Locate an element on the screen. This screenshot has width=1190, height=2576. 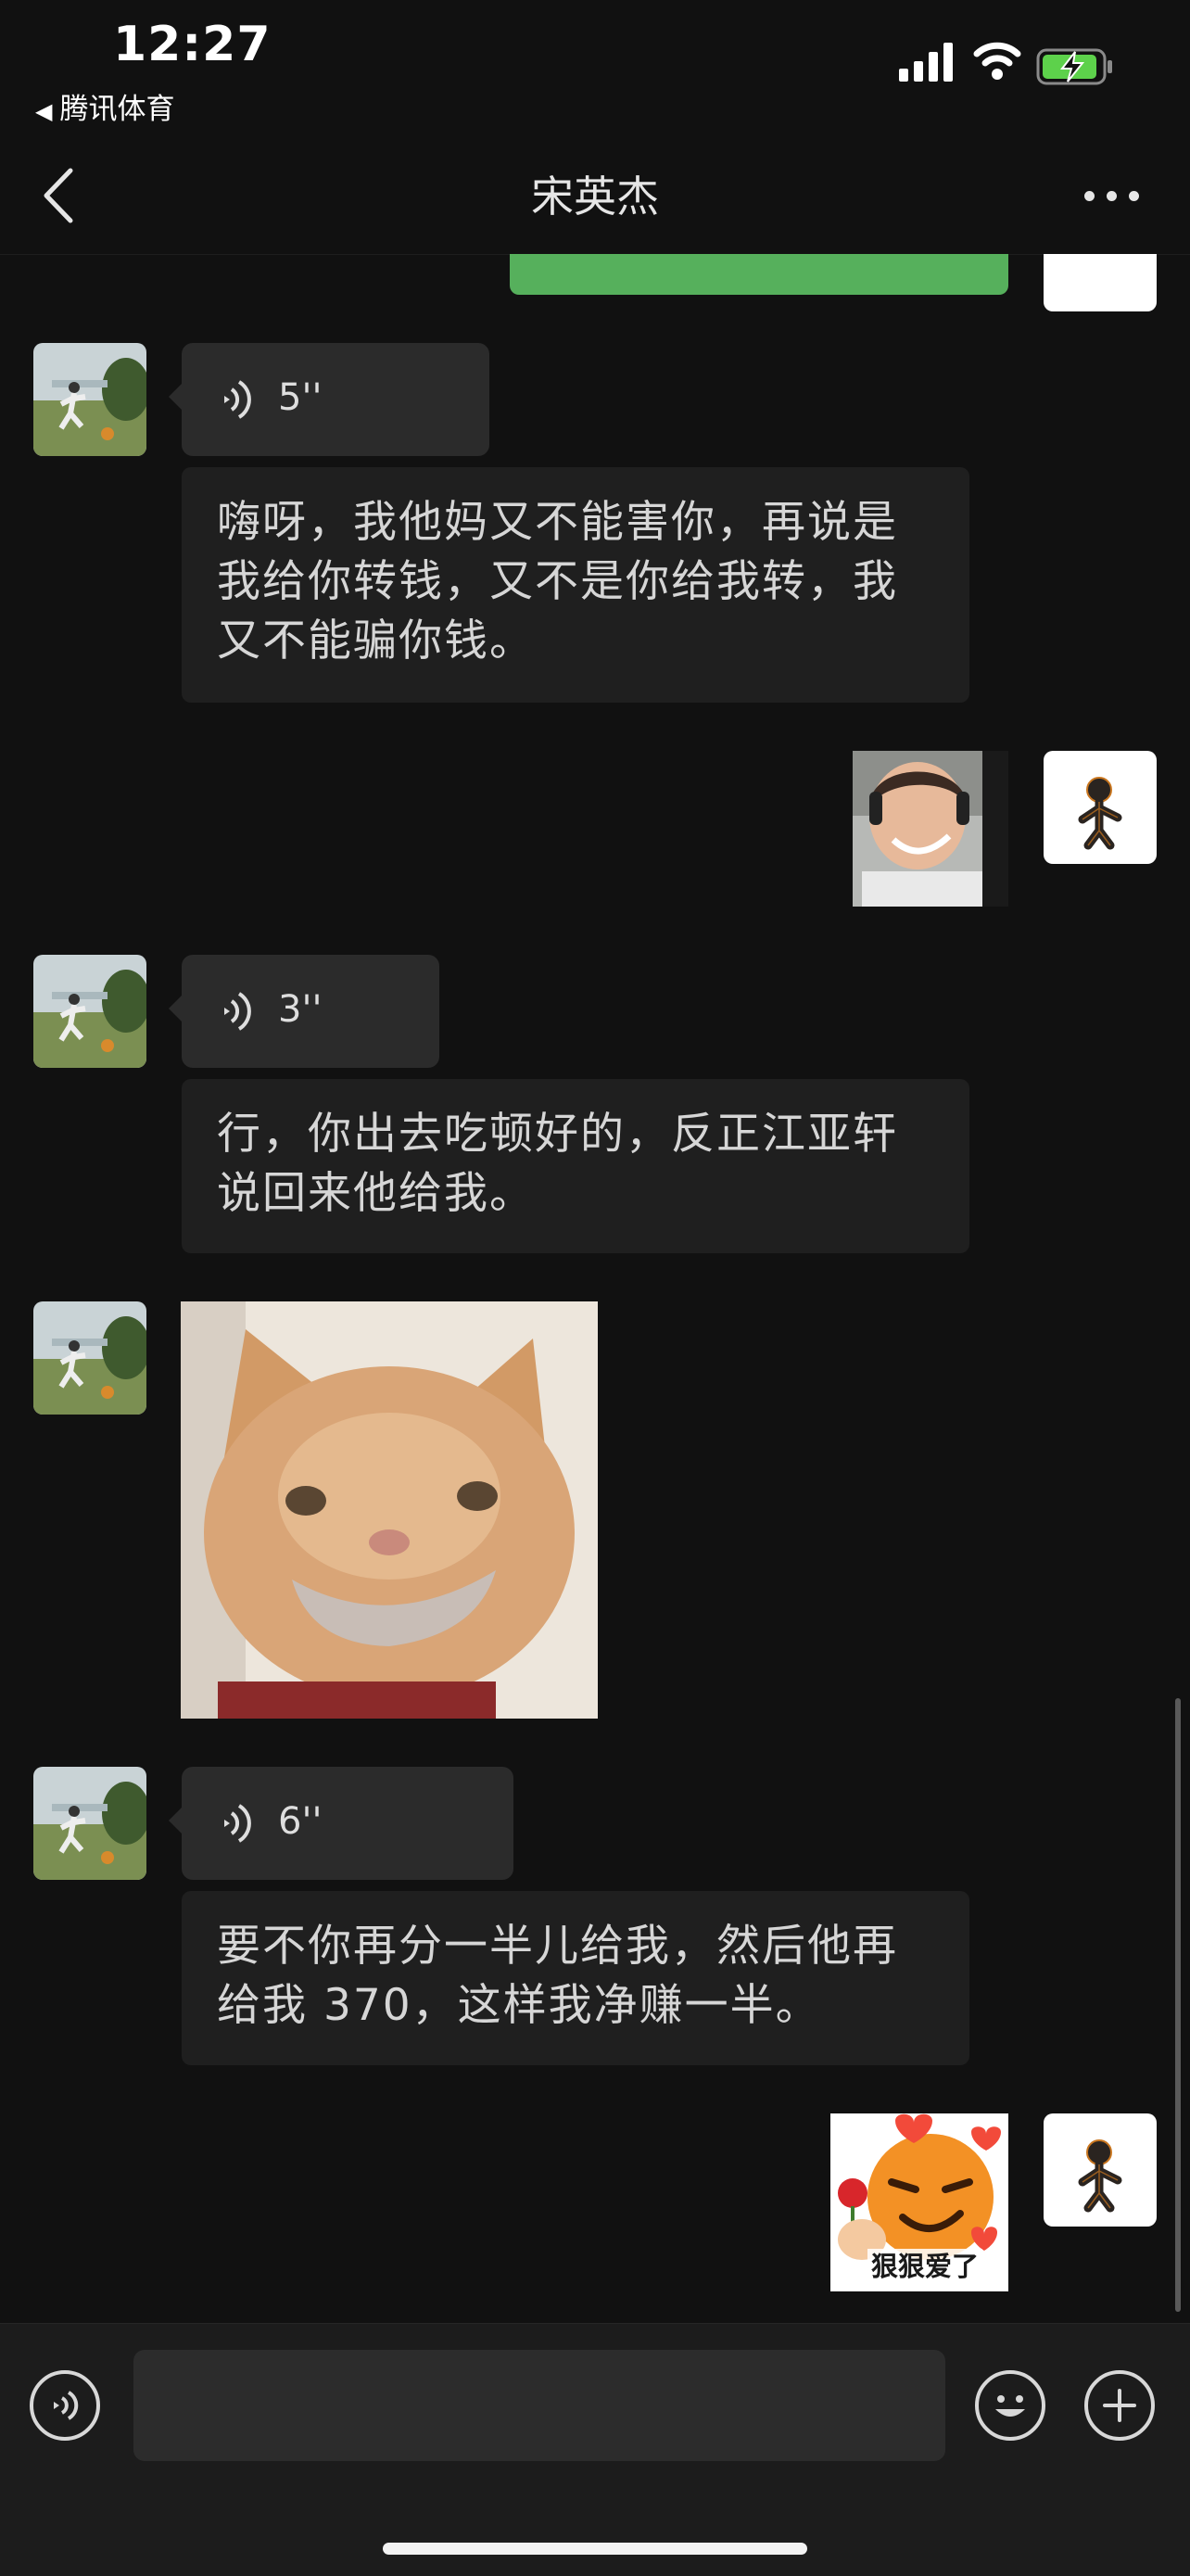
plus-sign-icon is located at coordinates (1119, 2405).